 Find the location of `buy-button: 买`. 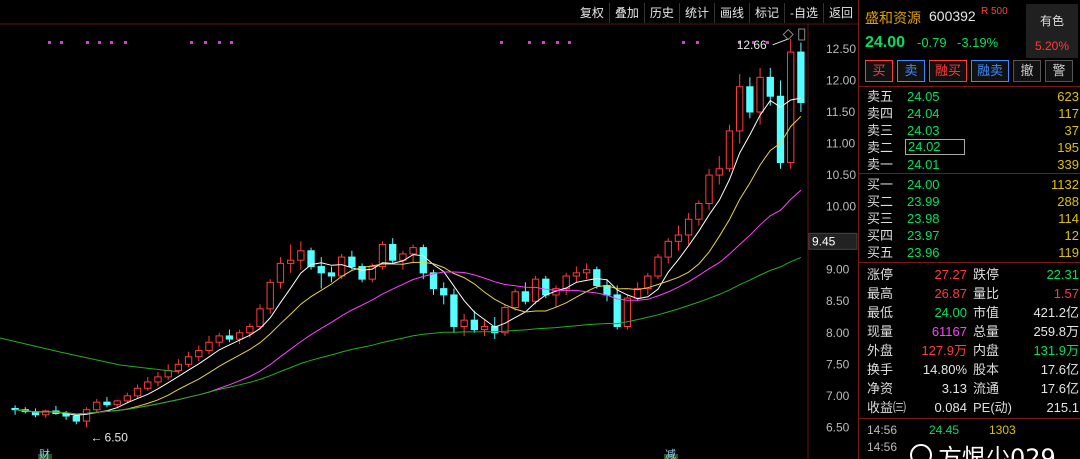

buy-button: 买 is located at coordinates (879, 71).